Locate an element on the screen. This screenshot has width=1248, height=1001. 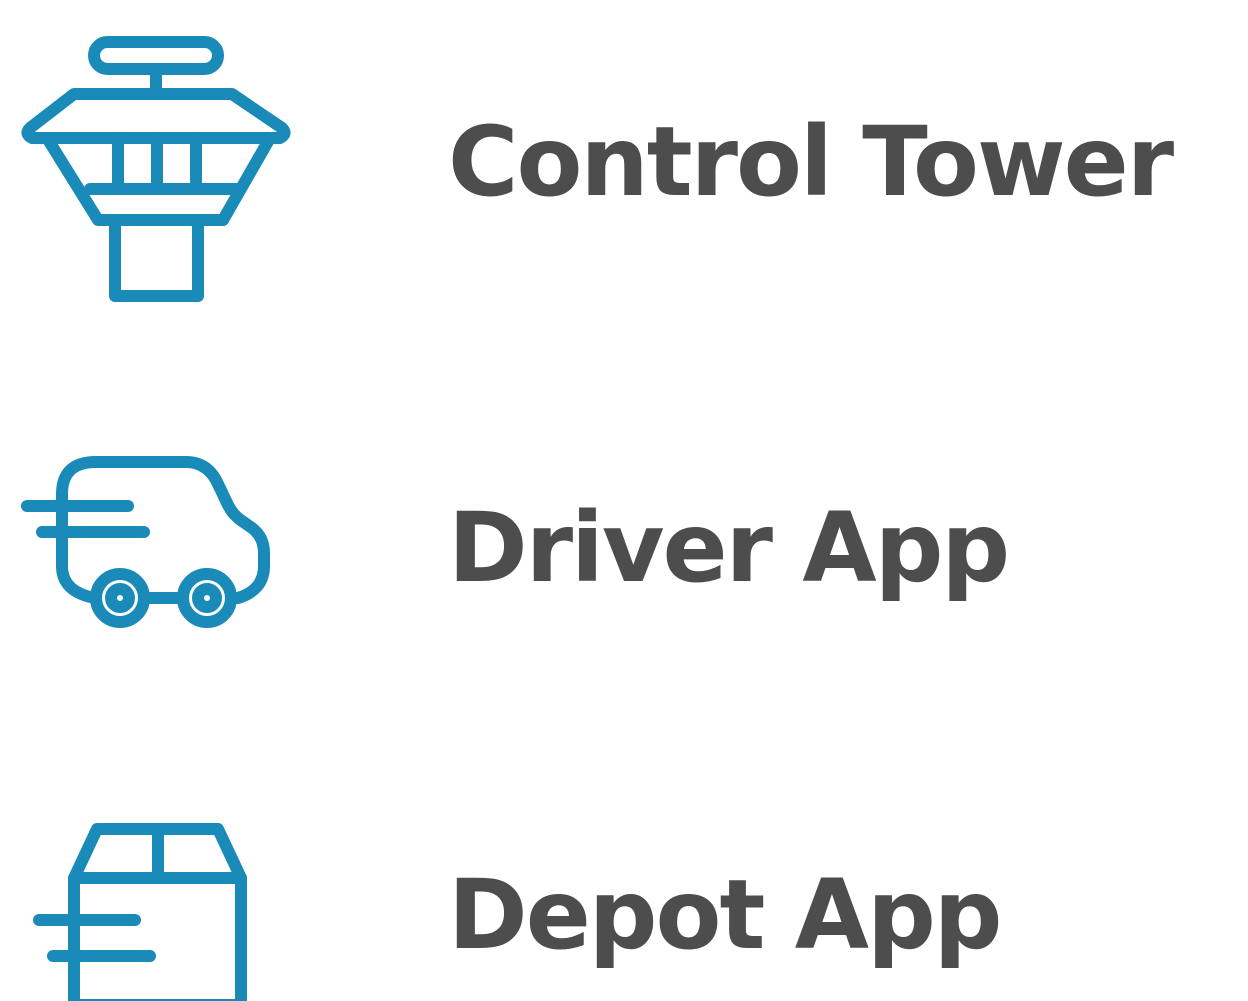
package-box-icon is located at coordinates (140, 912).